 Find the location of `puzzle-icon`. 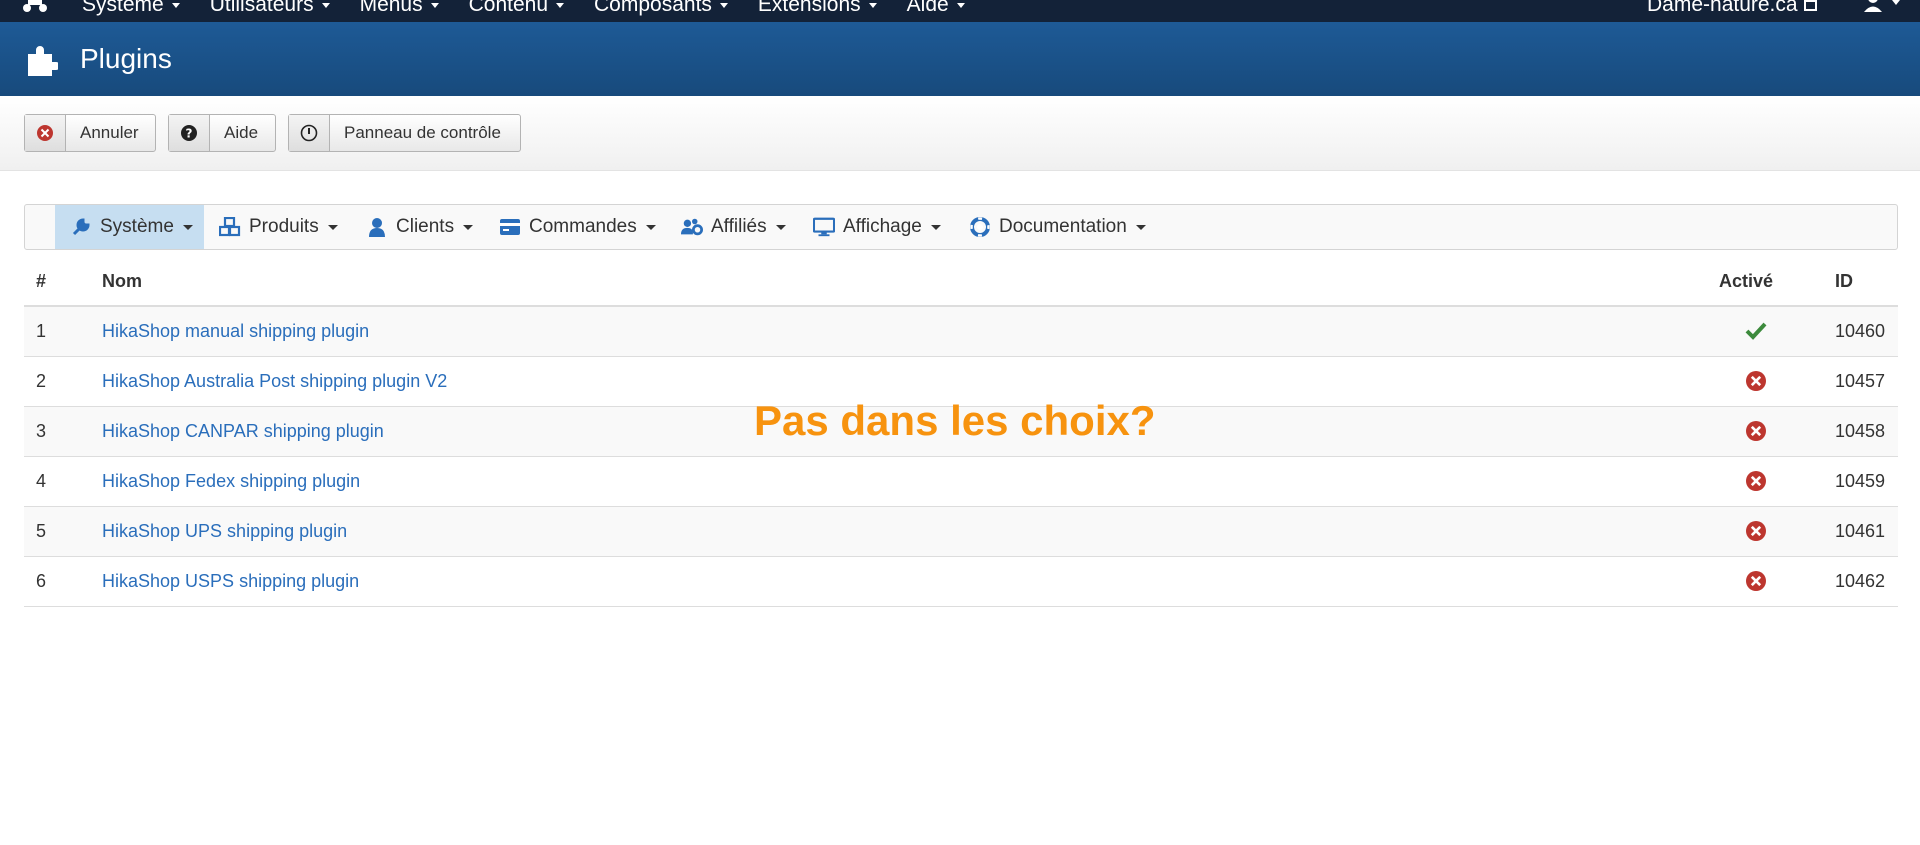

puzzle-icon is located at coordinates (43, 61).